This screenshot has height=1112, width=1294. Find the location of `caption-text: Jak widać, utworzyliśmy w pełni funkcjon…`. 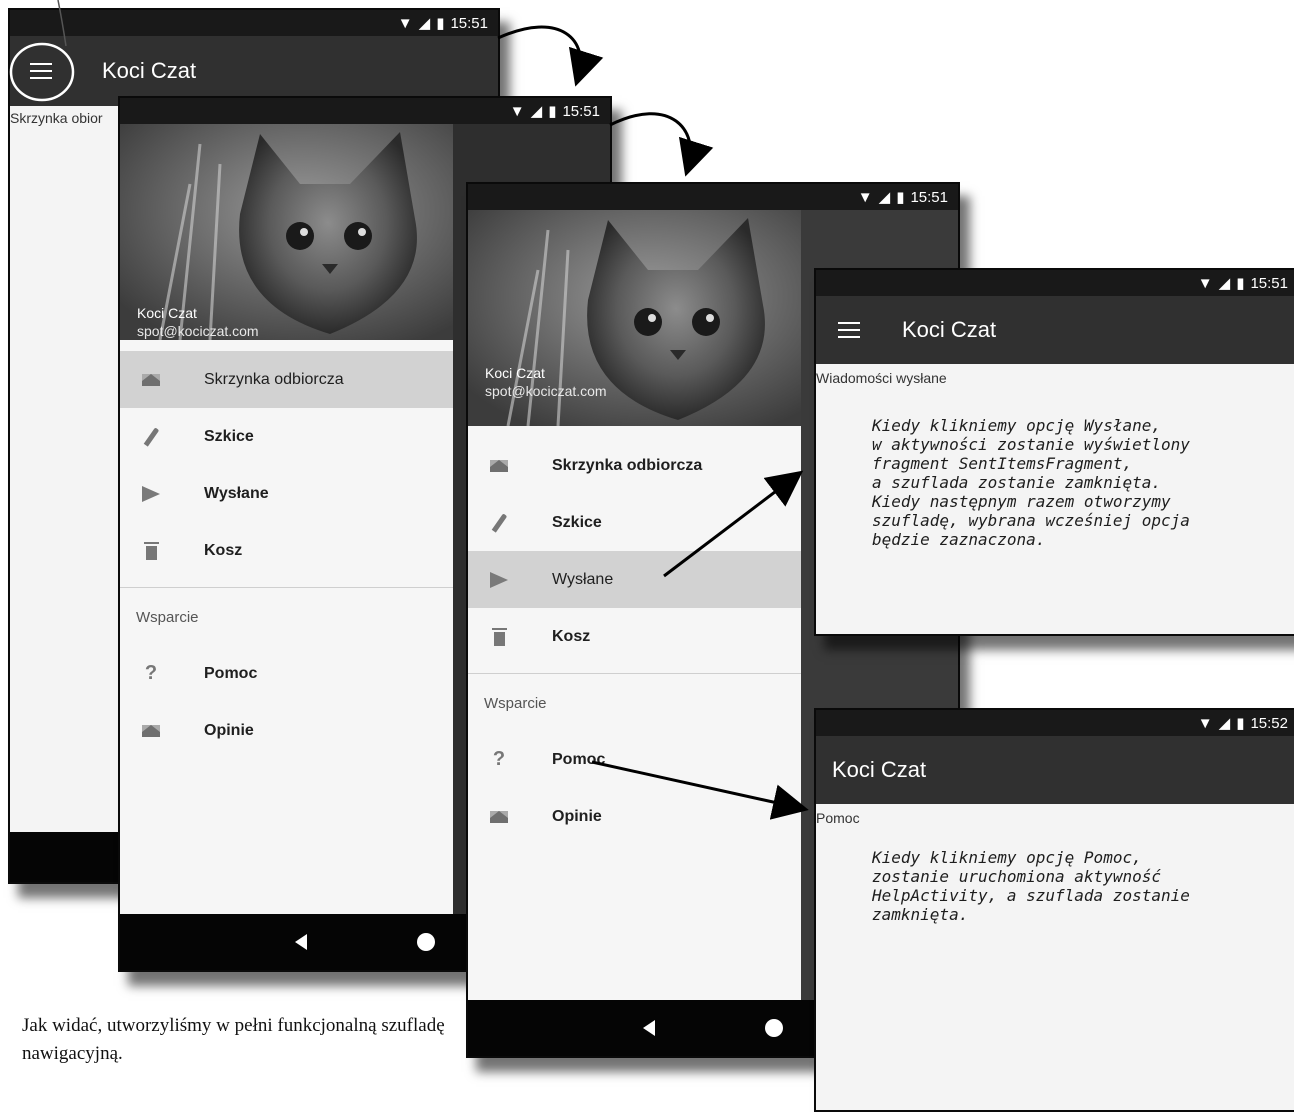

caption-text: Jak widać, utworzyliśmy w pełni funkcjon… is located at coordinates (233, 1039).